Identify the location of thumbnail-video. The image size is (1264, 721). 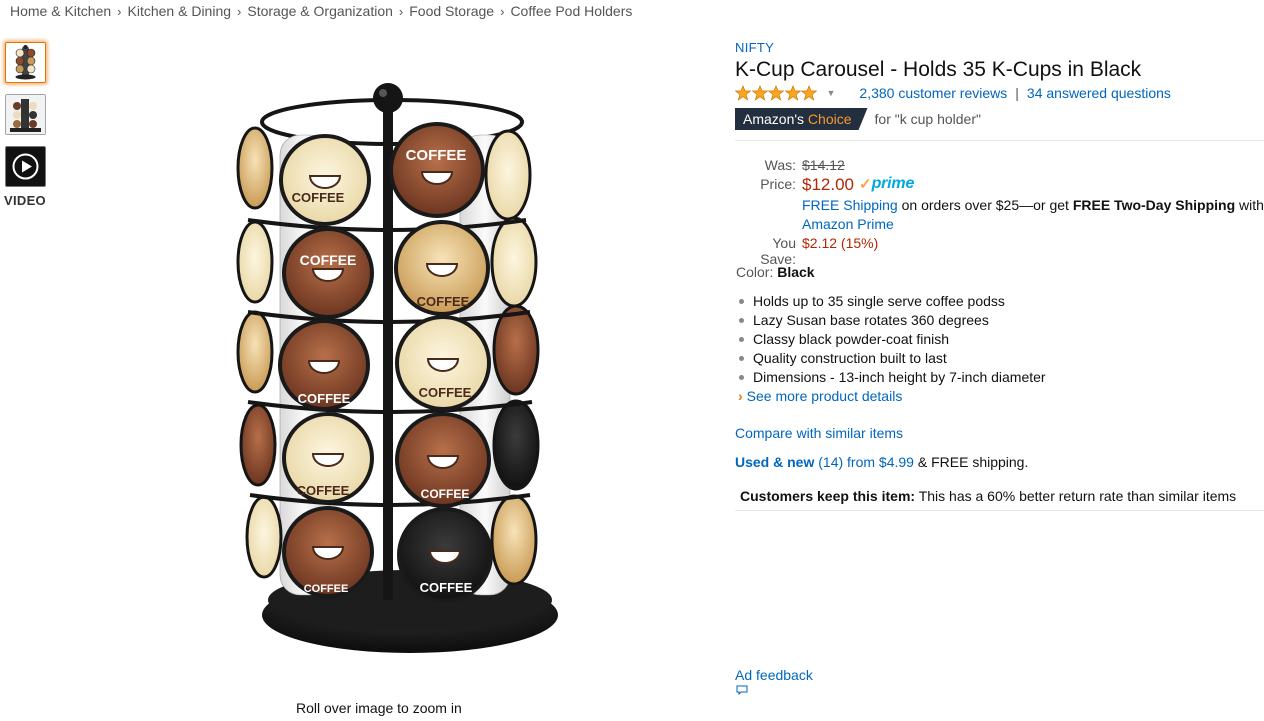
(25, 166).